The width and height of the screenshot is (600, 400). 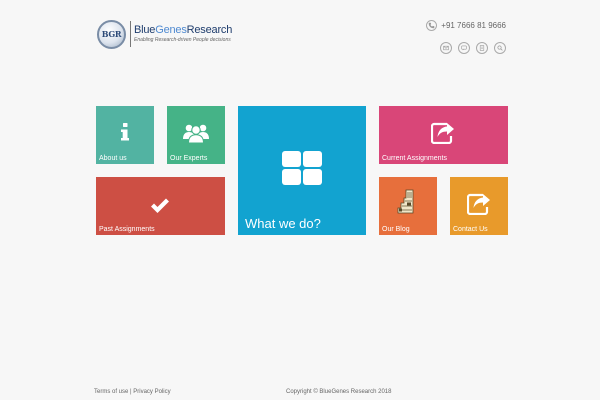 I want to click on search-icon, so click(x=500, y=48).